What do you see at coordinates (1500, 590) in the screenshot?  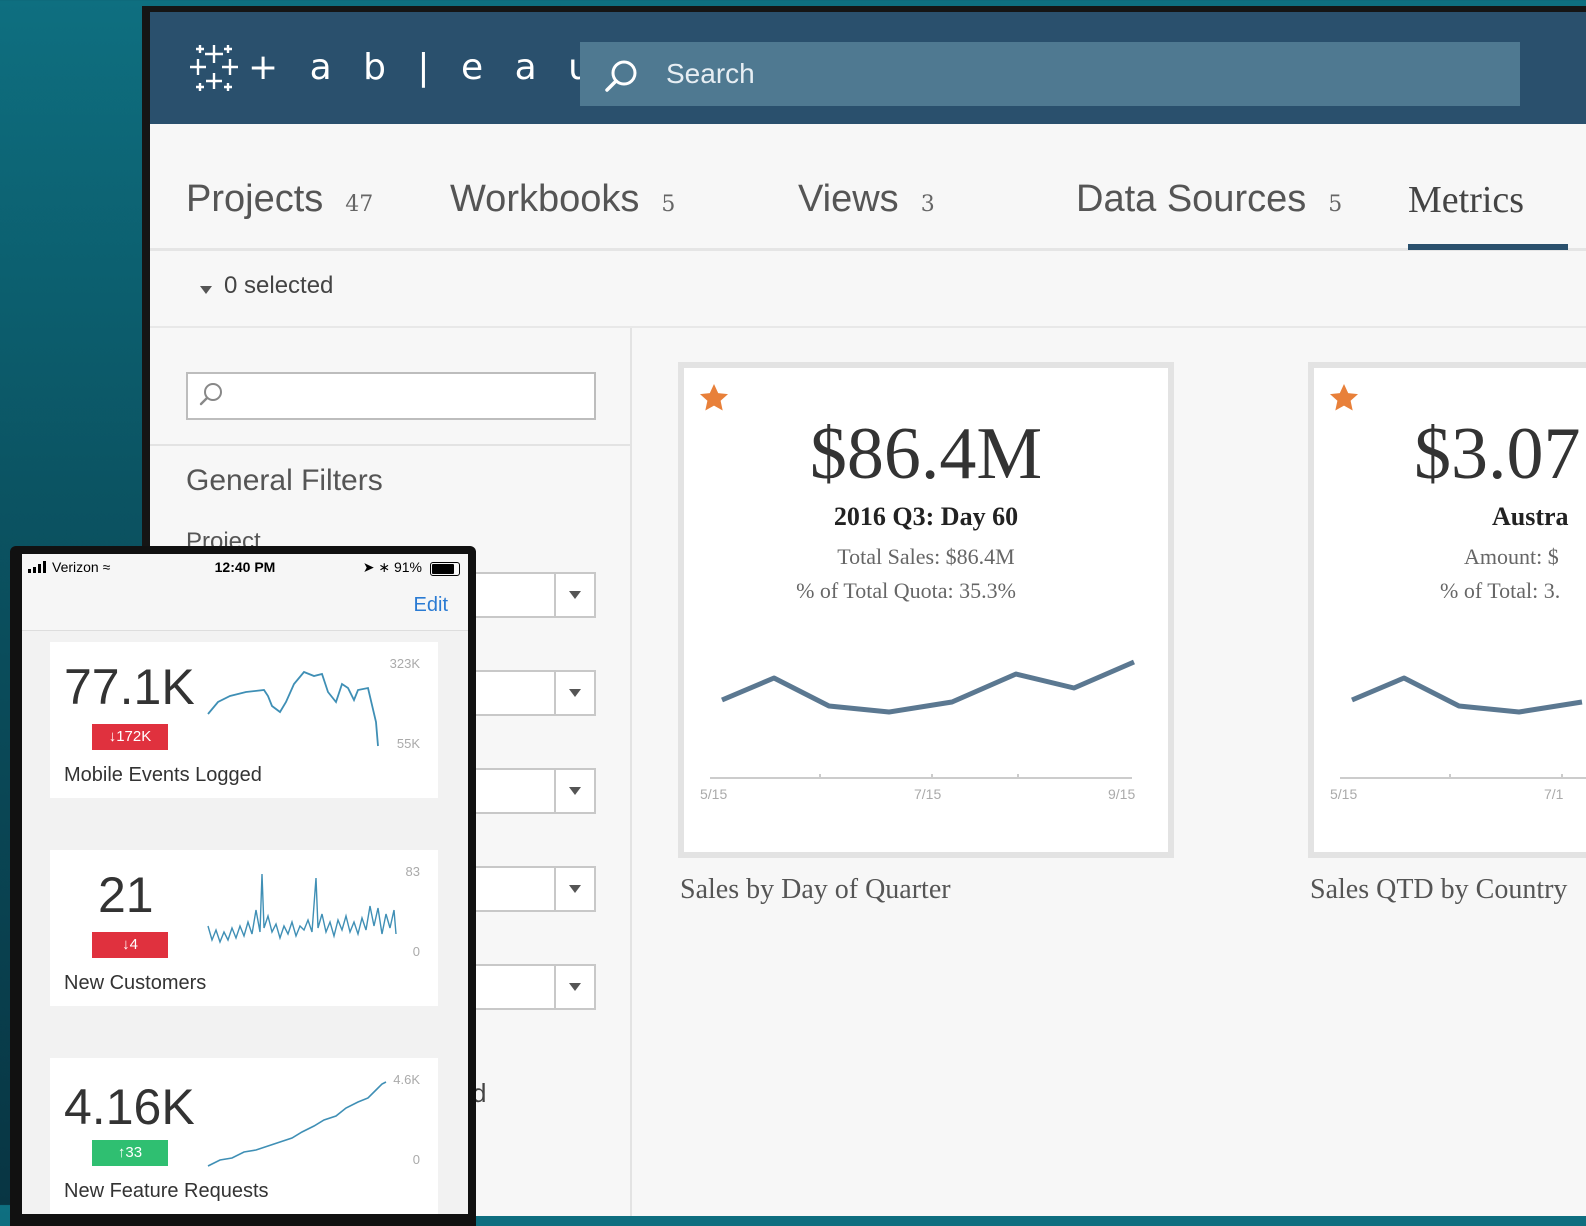 I see `metric-detail: % of Total: 3.` at bounding box center [1500, 590].